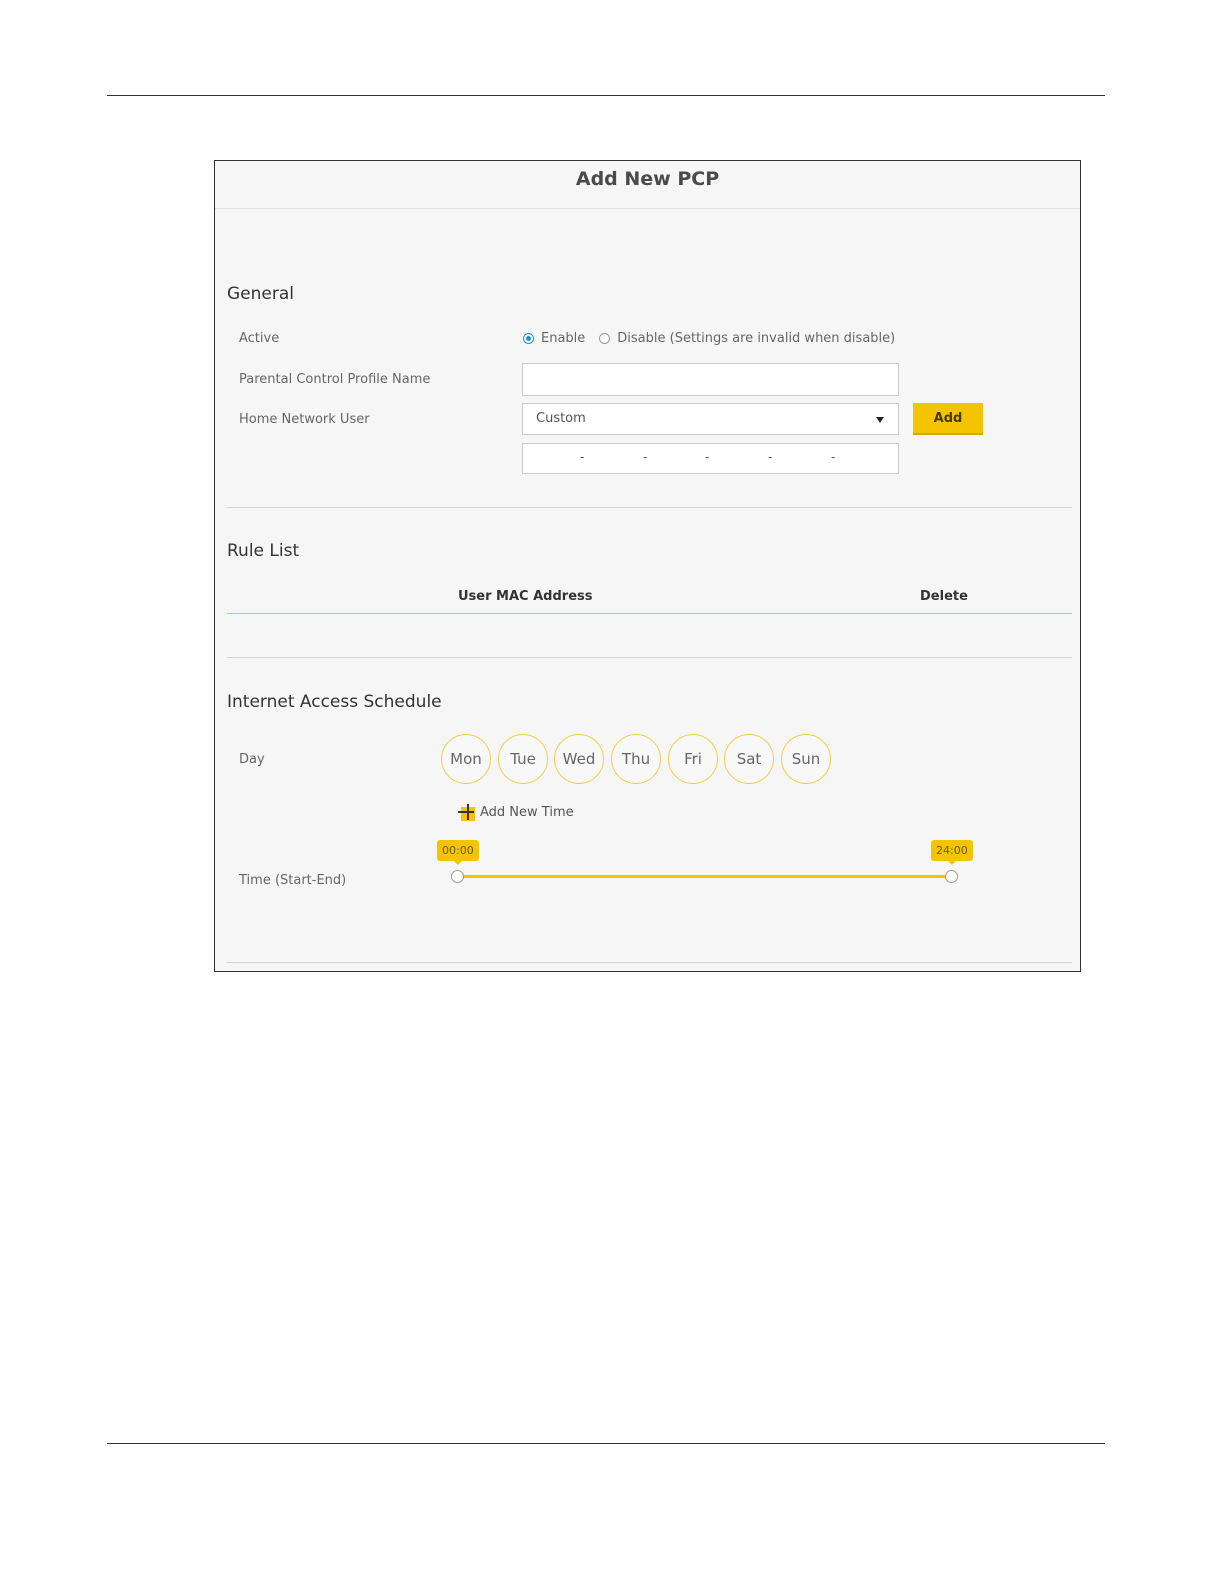  Describe the element at coordinates (466, 759) in the screenshot. I see `day-mon: Mon` at that location.